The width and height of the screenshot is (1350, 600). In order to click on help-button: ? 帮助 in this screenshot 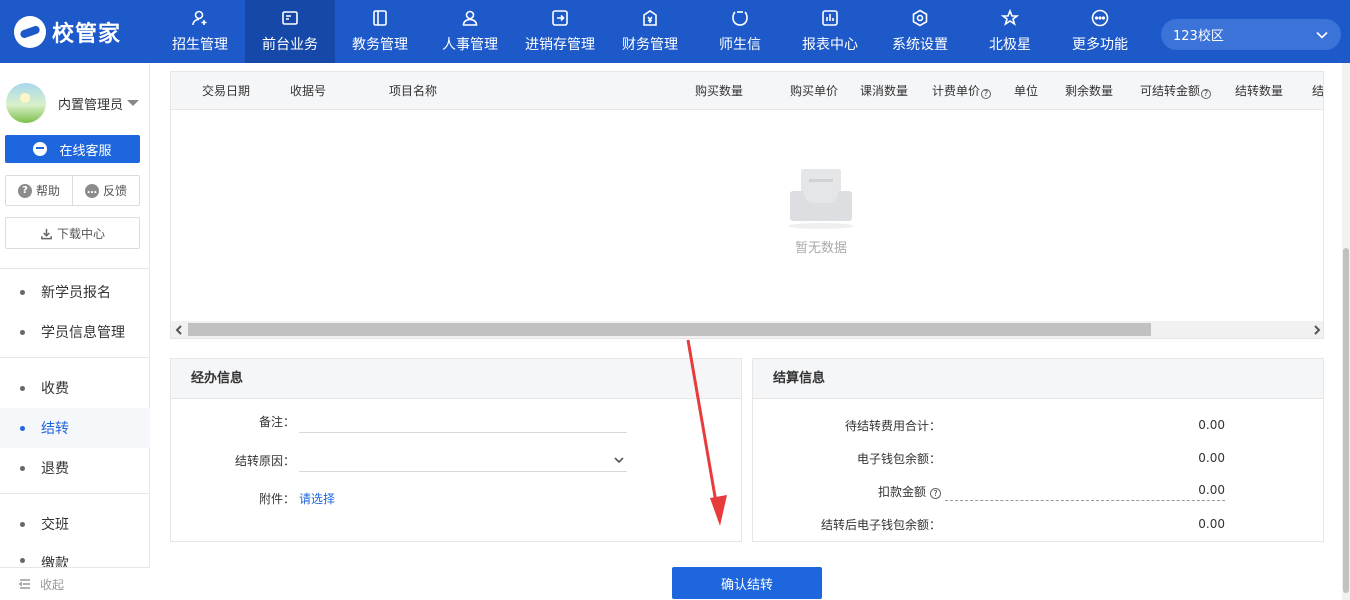, I will do `click(39, 190)`.